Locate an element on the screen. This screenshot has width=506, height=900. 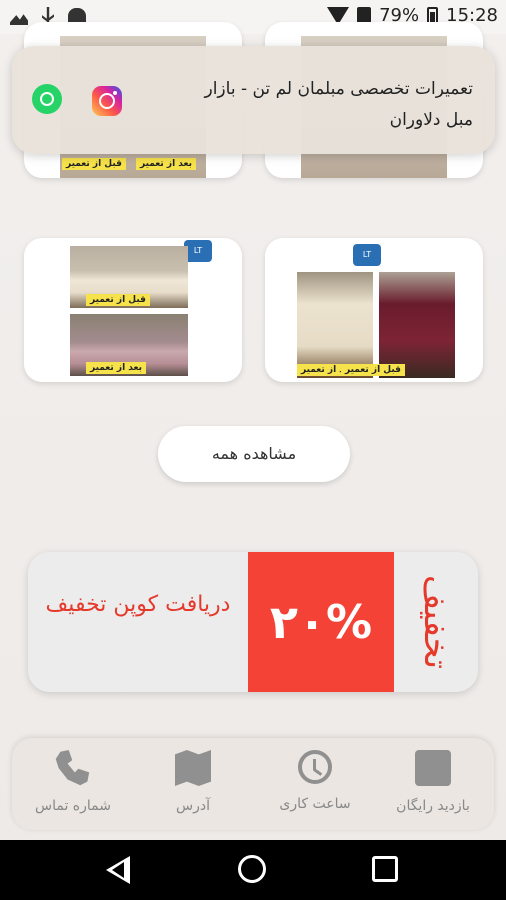
bottom-action-bar: شماره تماس آدرس ساعت کاری بازدید رایگان is located at coordinates (253, 784).